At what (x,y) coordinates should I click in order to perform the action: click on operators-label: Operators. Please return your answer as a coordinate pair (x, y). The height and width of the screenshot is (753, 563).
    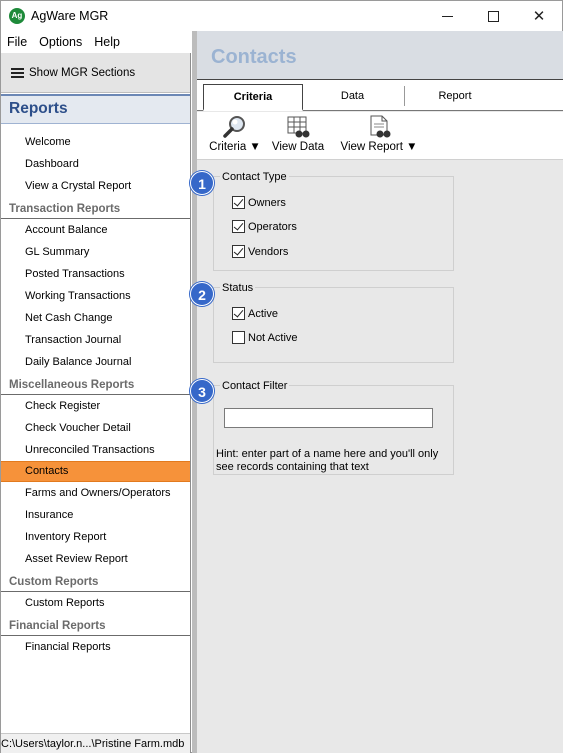
    Looking at the image, I should click on (272, 226).